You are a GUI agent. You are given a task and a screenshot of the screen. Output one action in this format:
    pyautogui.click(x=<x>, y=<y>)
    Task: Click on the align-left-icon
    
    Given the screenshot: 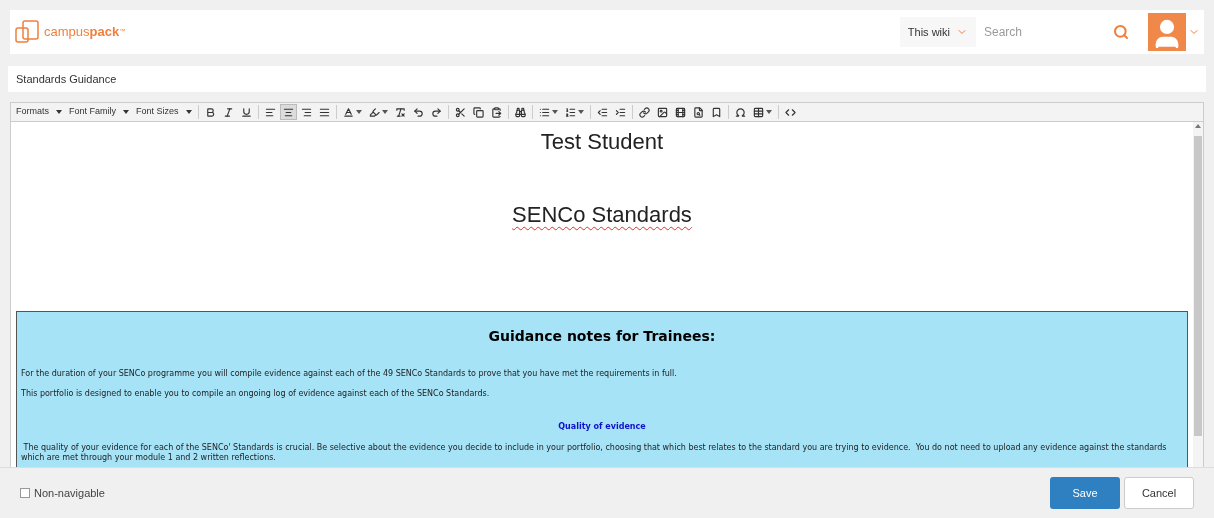 What is the action you would take?
    pyautogui.click(x=270, y=112)
    